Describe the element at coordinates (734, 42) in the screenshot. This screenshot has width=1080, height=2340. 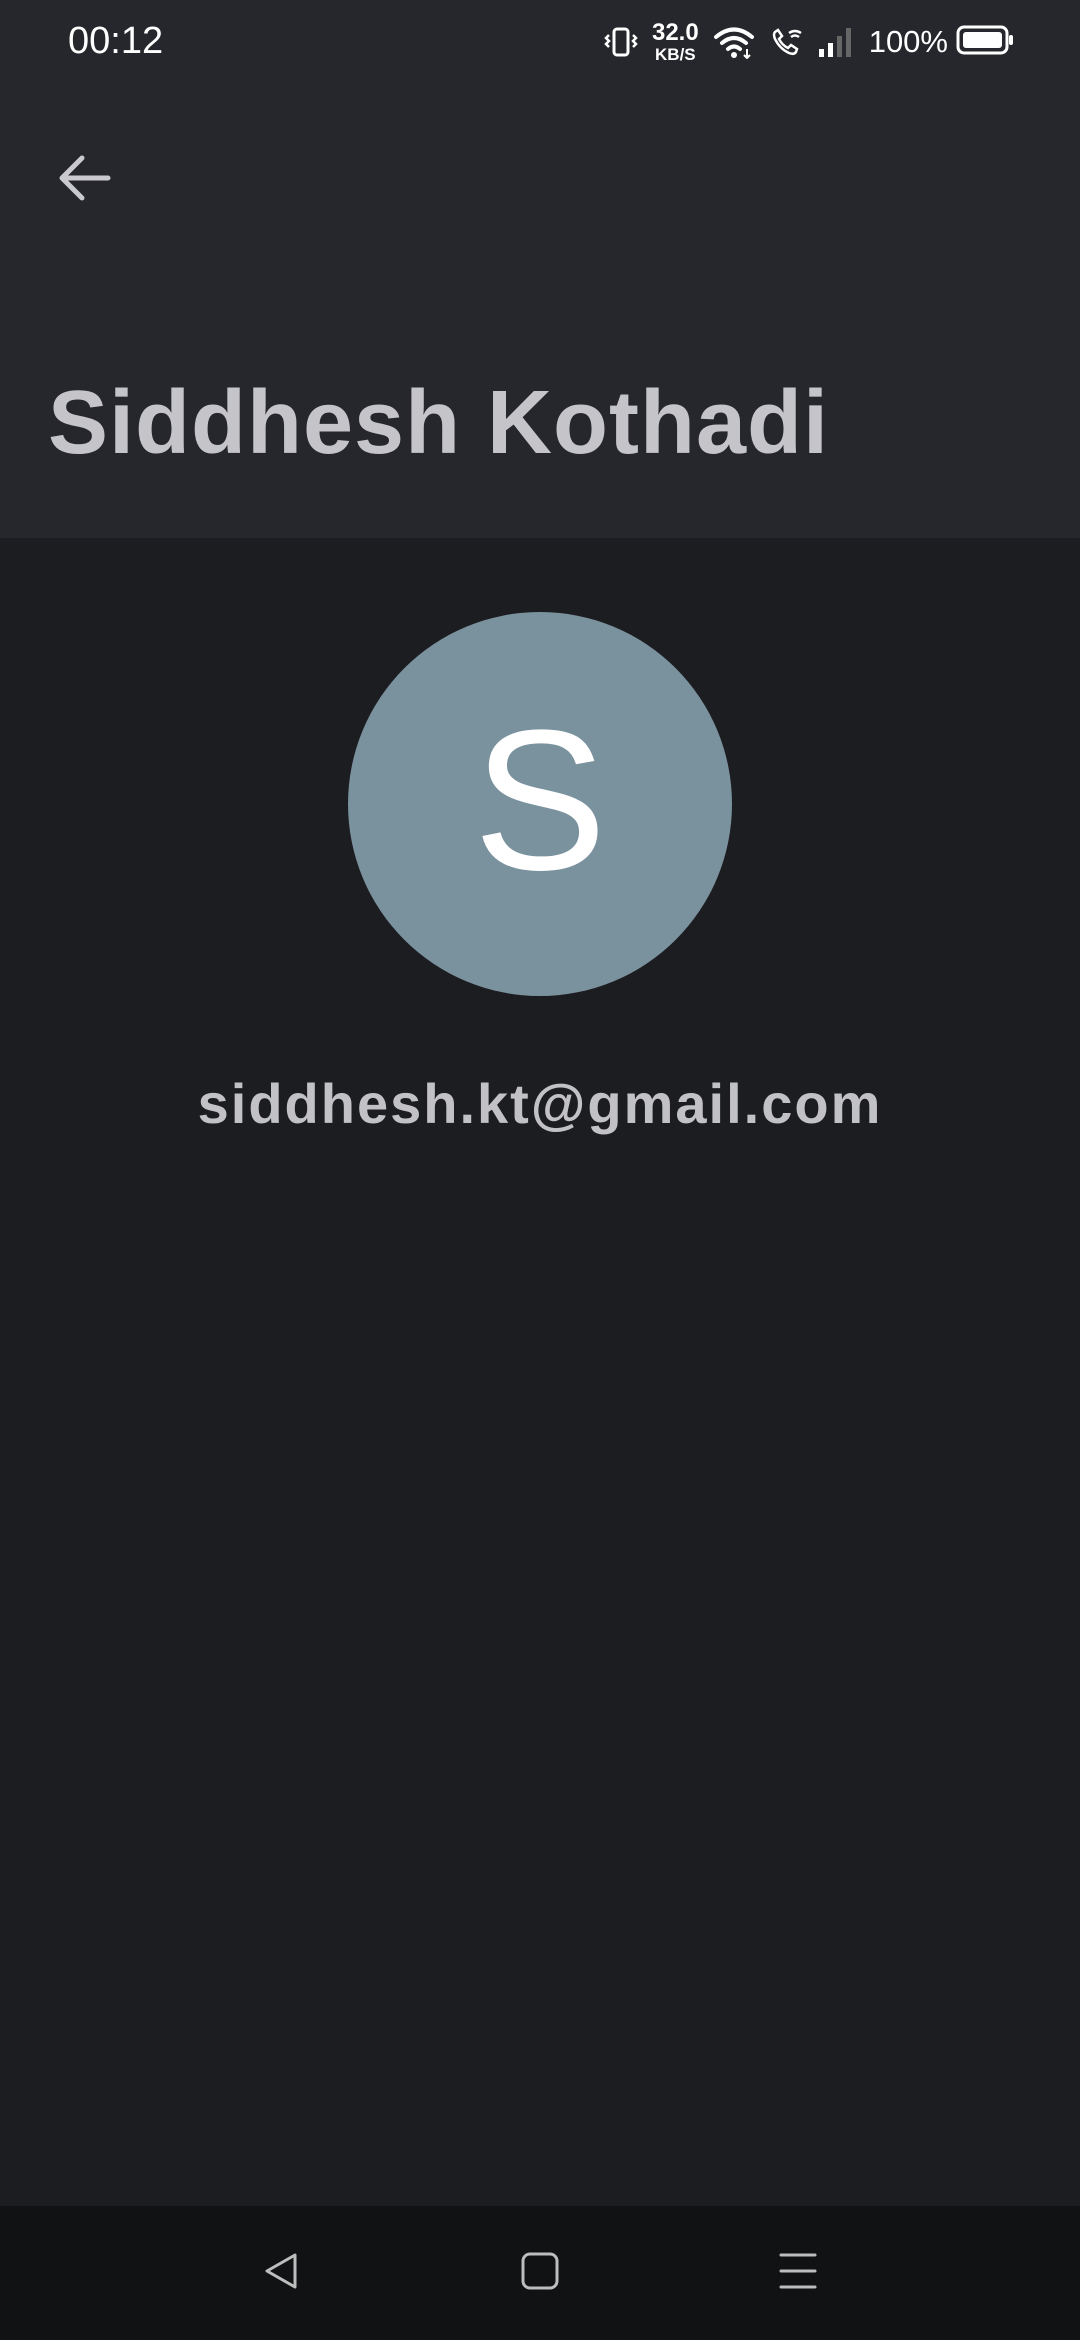
I see `wifi-icon` at that location.